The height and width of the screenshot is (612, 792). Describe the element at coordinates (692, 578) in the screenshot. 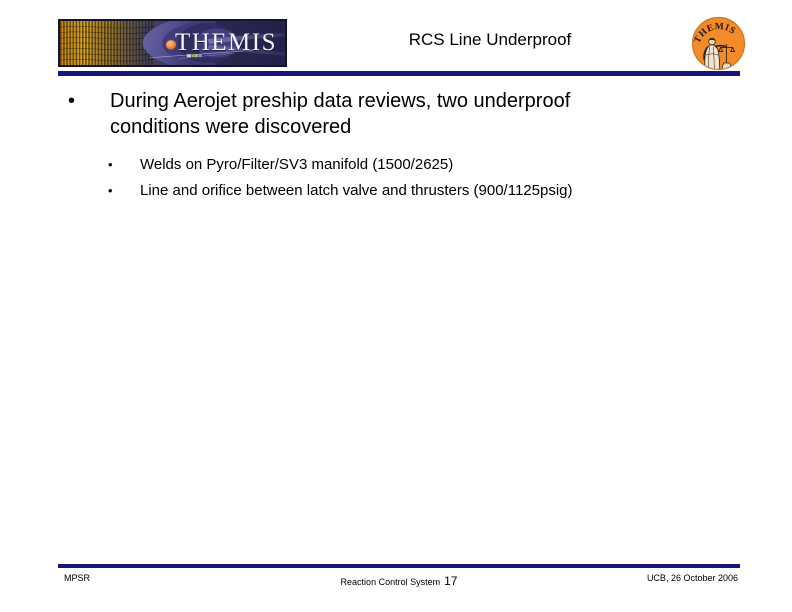

I see `footer-right-text: UCB, 26 October 2006` at that location.